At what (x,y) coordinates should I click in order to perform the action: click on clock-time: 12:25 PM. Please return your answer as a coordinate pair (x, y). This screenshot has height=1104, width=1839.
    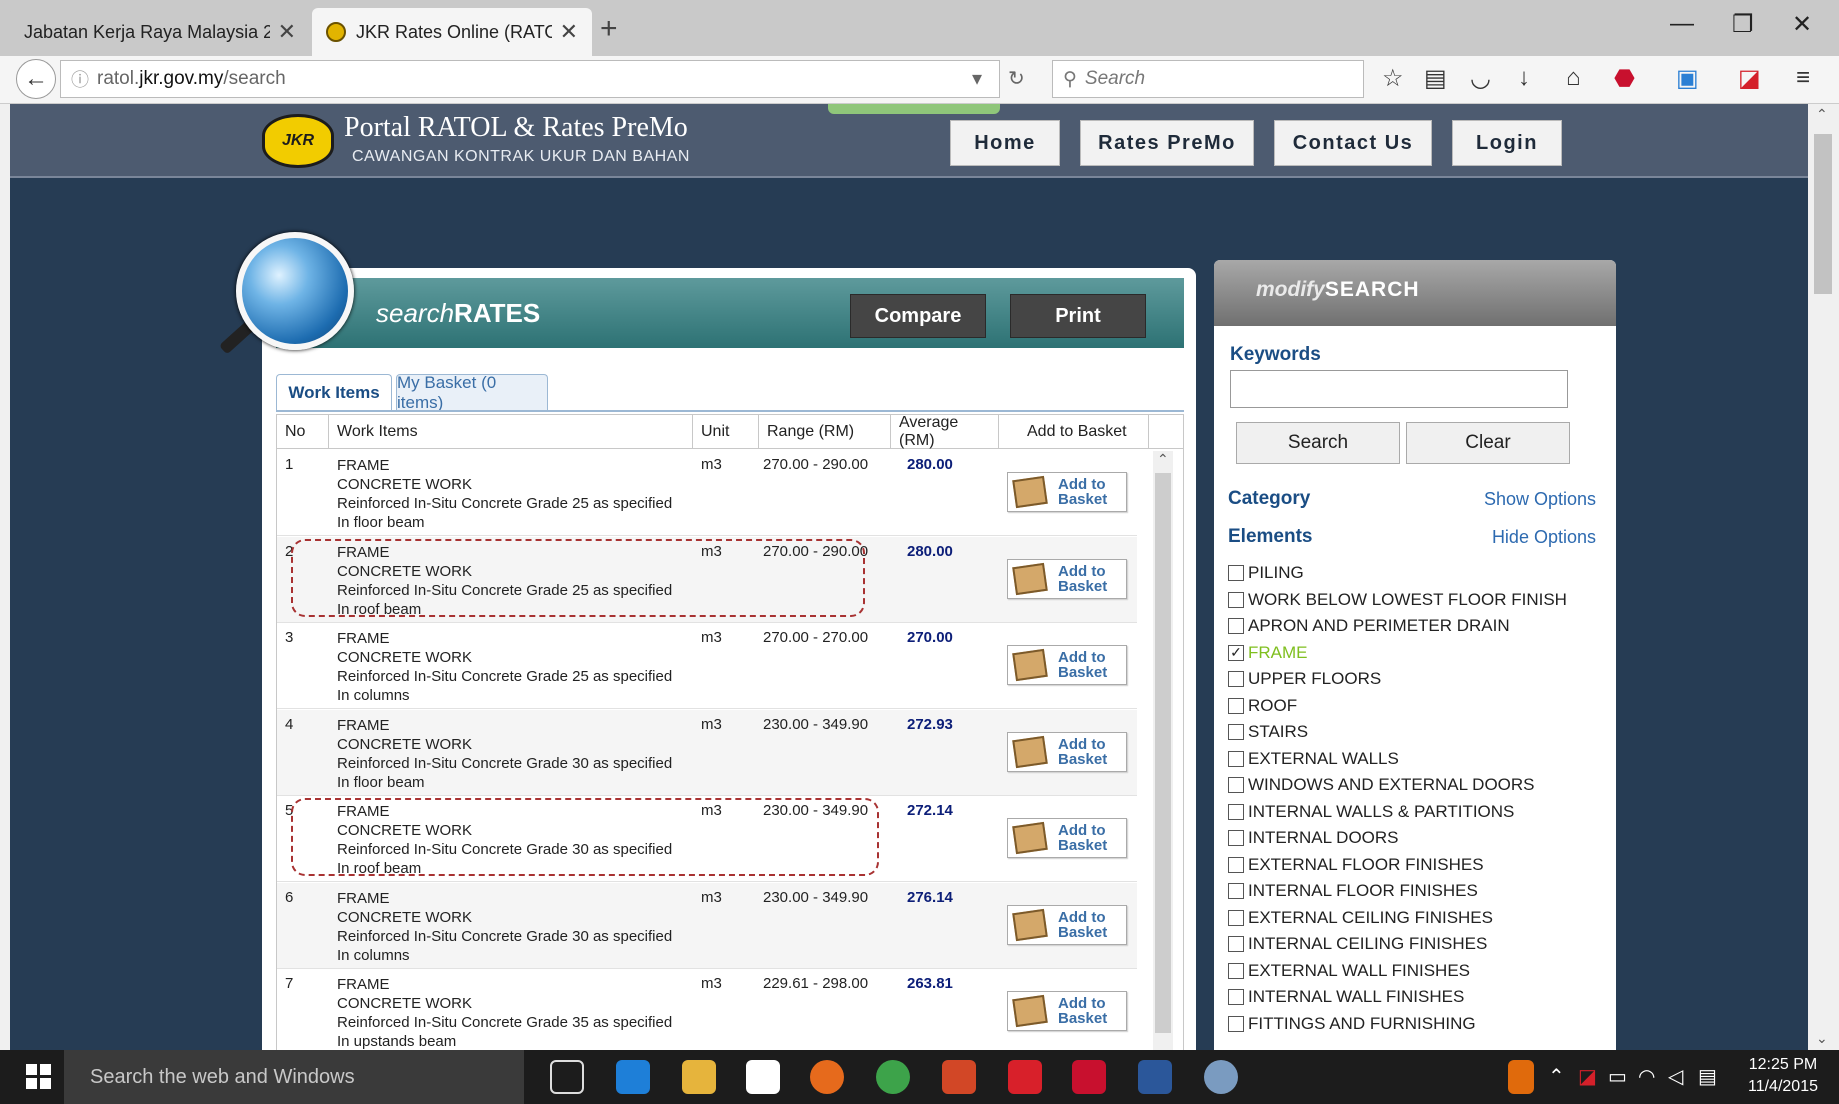
    Looking at the image, I should click on (1783, 1065).